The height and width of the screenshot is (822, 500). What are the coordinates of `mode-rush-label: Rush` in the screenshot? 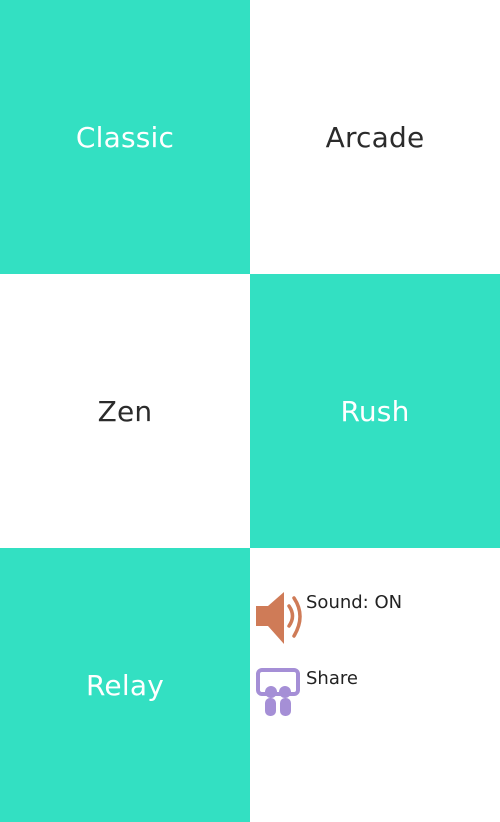 It's located at (375, 411).